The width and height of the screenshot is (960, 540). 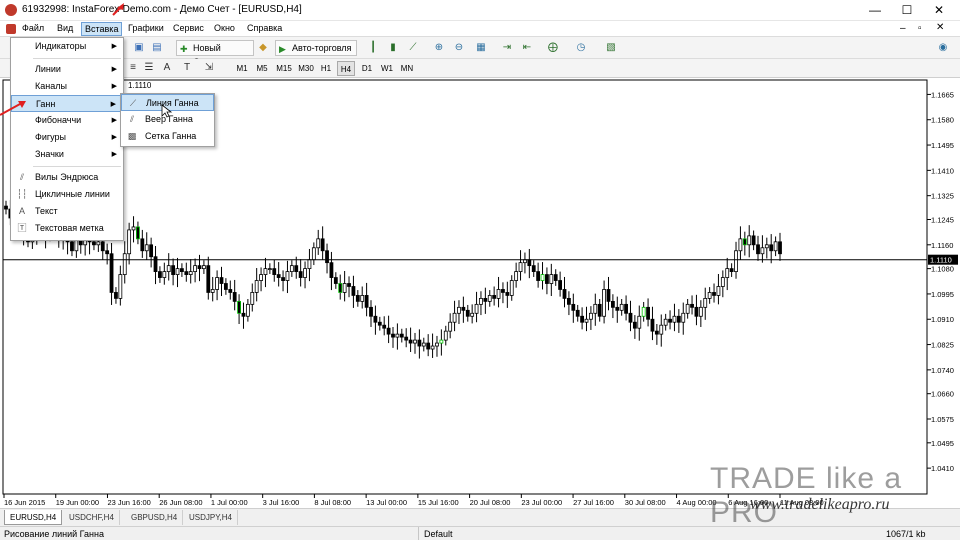 I want to click on timeframe-h4: H4, so click(x=346, y=68).